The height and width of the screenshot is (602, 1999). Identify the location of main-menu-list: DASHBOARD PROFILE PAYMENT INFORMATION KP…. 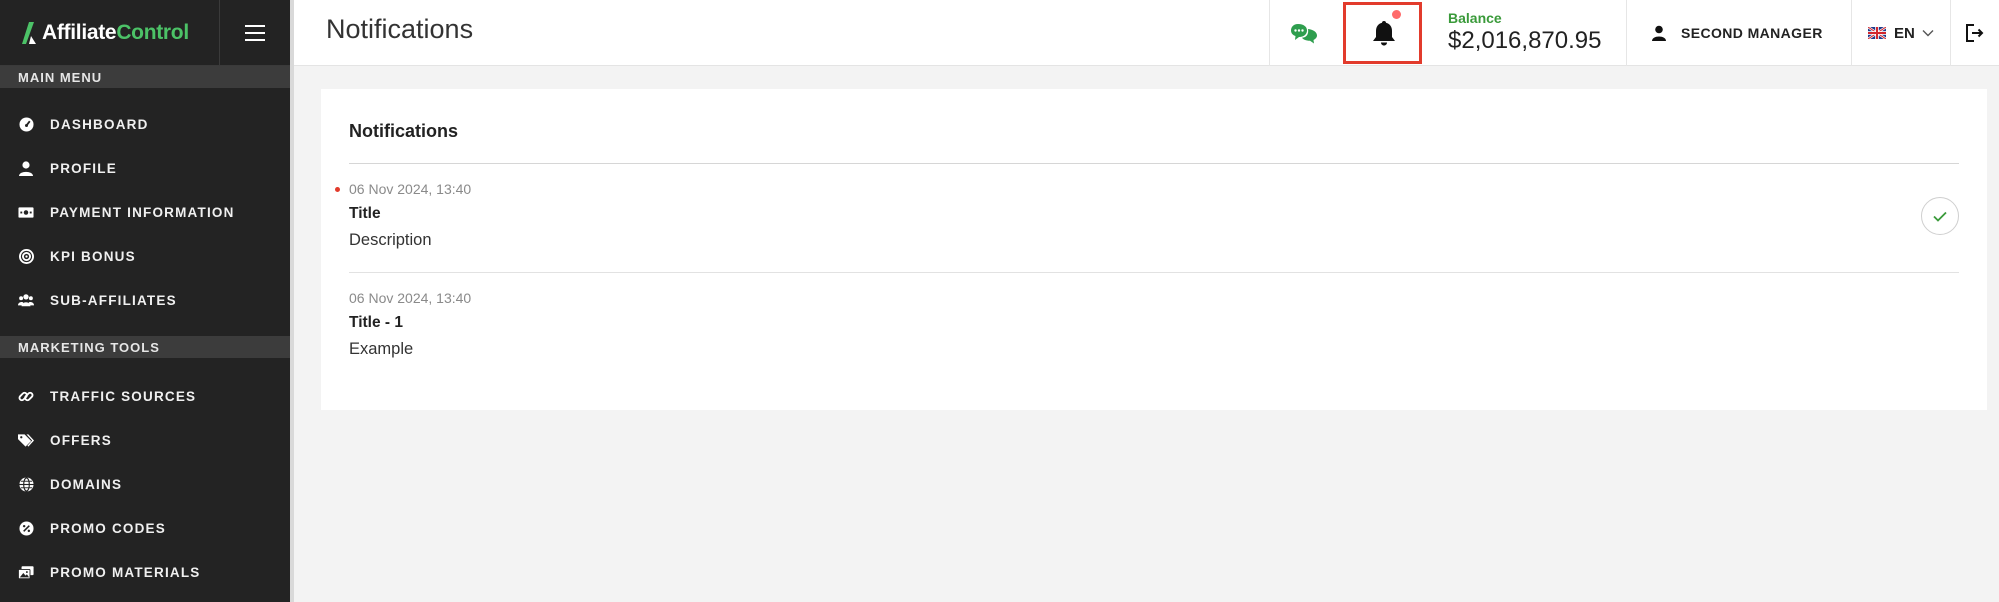
(145, 205).